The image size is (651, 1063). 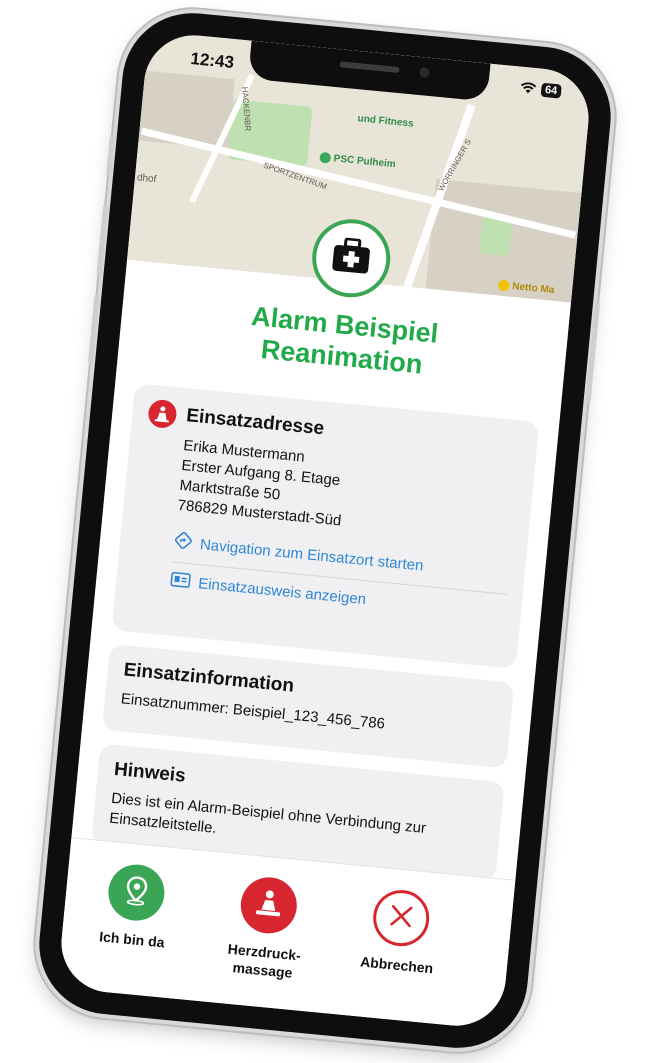 I want to click on speaker, so click(x=369, y=67).